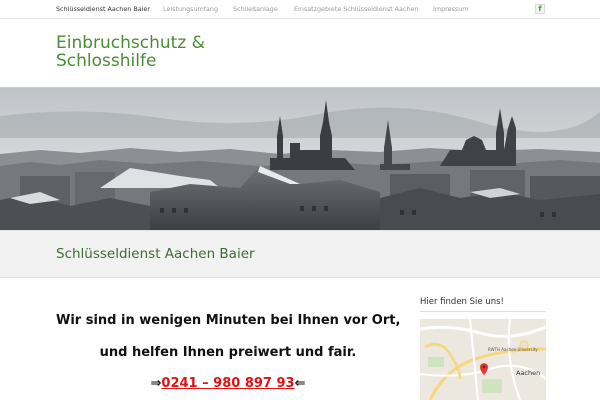 Image resolution: width=600 pixels, height=400 pixels. Describe the element at coordinates (451, 9) in the screenshot. I see `nav-item-impressum: Impressum` at that location.